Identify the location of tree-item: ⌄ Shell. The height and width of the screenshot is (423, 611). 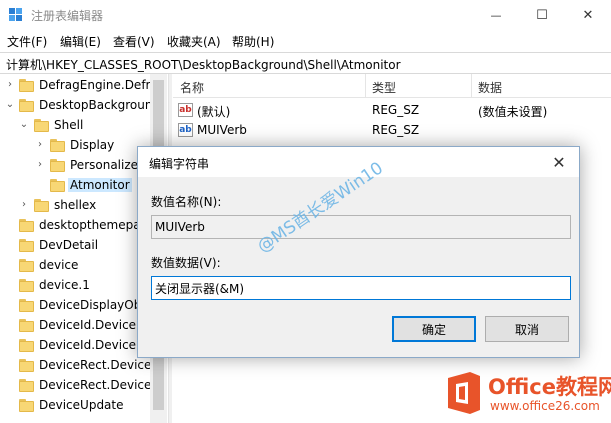
(84, 126).